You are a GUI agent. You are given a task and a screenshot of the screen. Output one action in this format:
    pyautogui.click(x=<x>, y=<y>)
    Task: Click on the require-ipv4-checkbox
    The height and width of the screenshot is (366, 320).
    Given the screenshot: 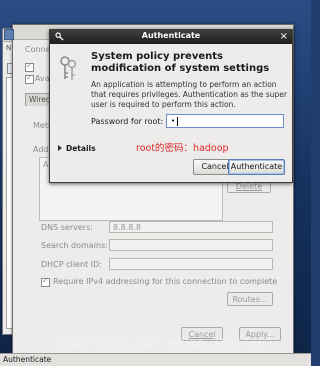 What is the action you would take?
    pyautogui.click(x=45, y=281)
    